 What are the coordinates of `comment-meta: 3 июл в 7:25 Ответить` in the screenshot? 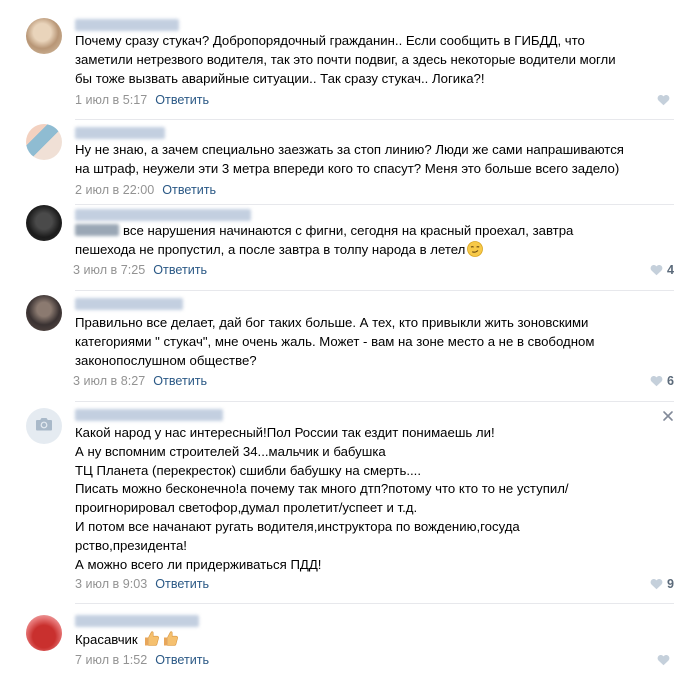 It's located at (140, 270).